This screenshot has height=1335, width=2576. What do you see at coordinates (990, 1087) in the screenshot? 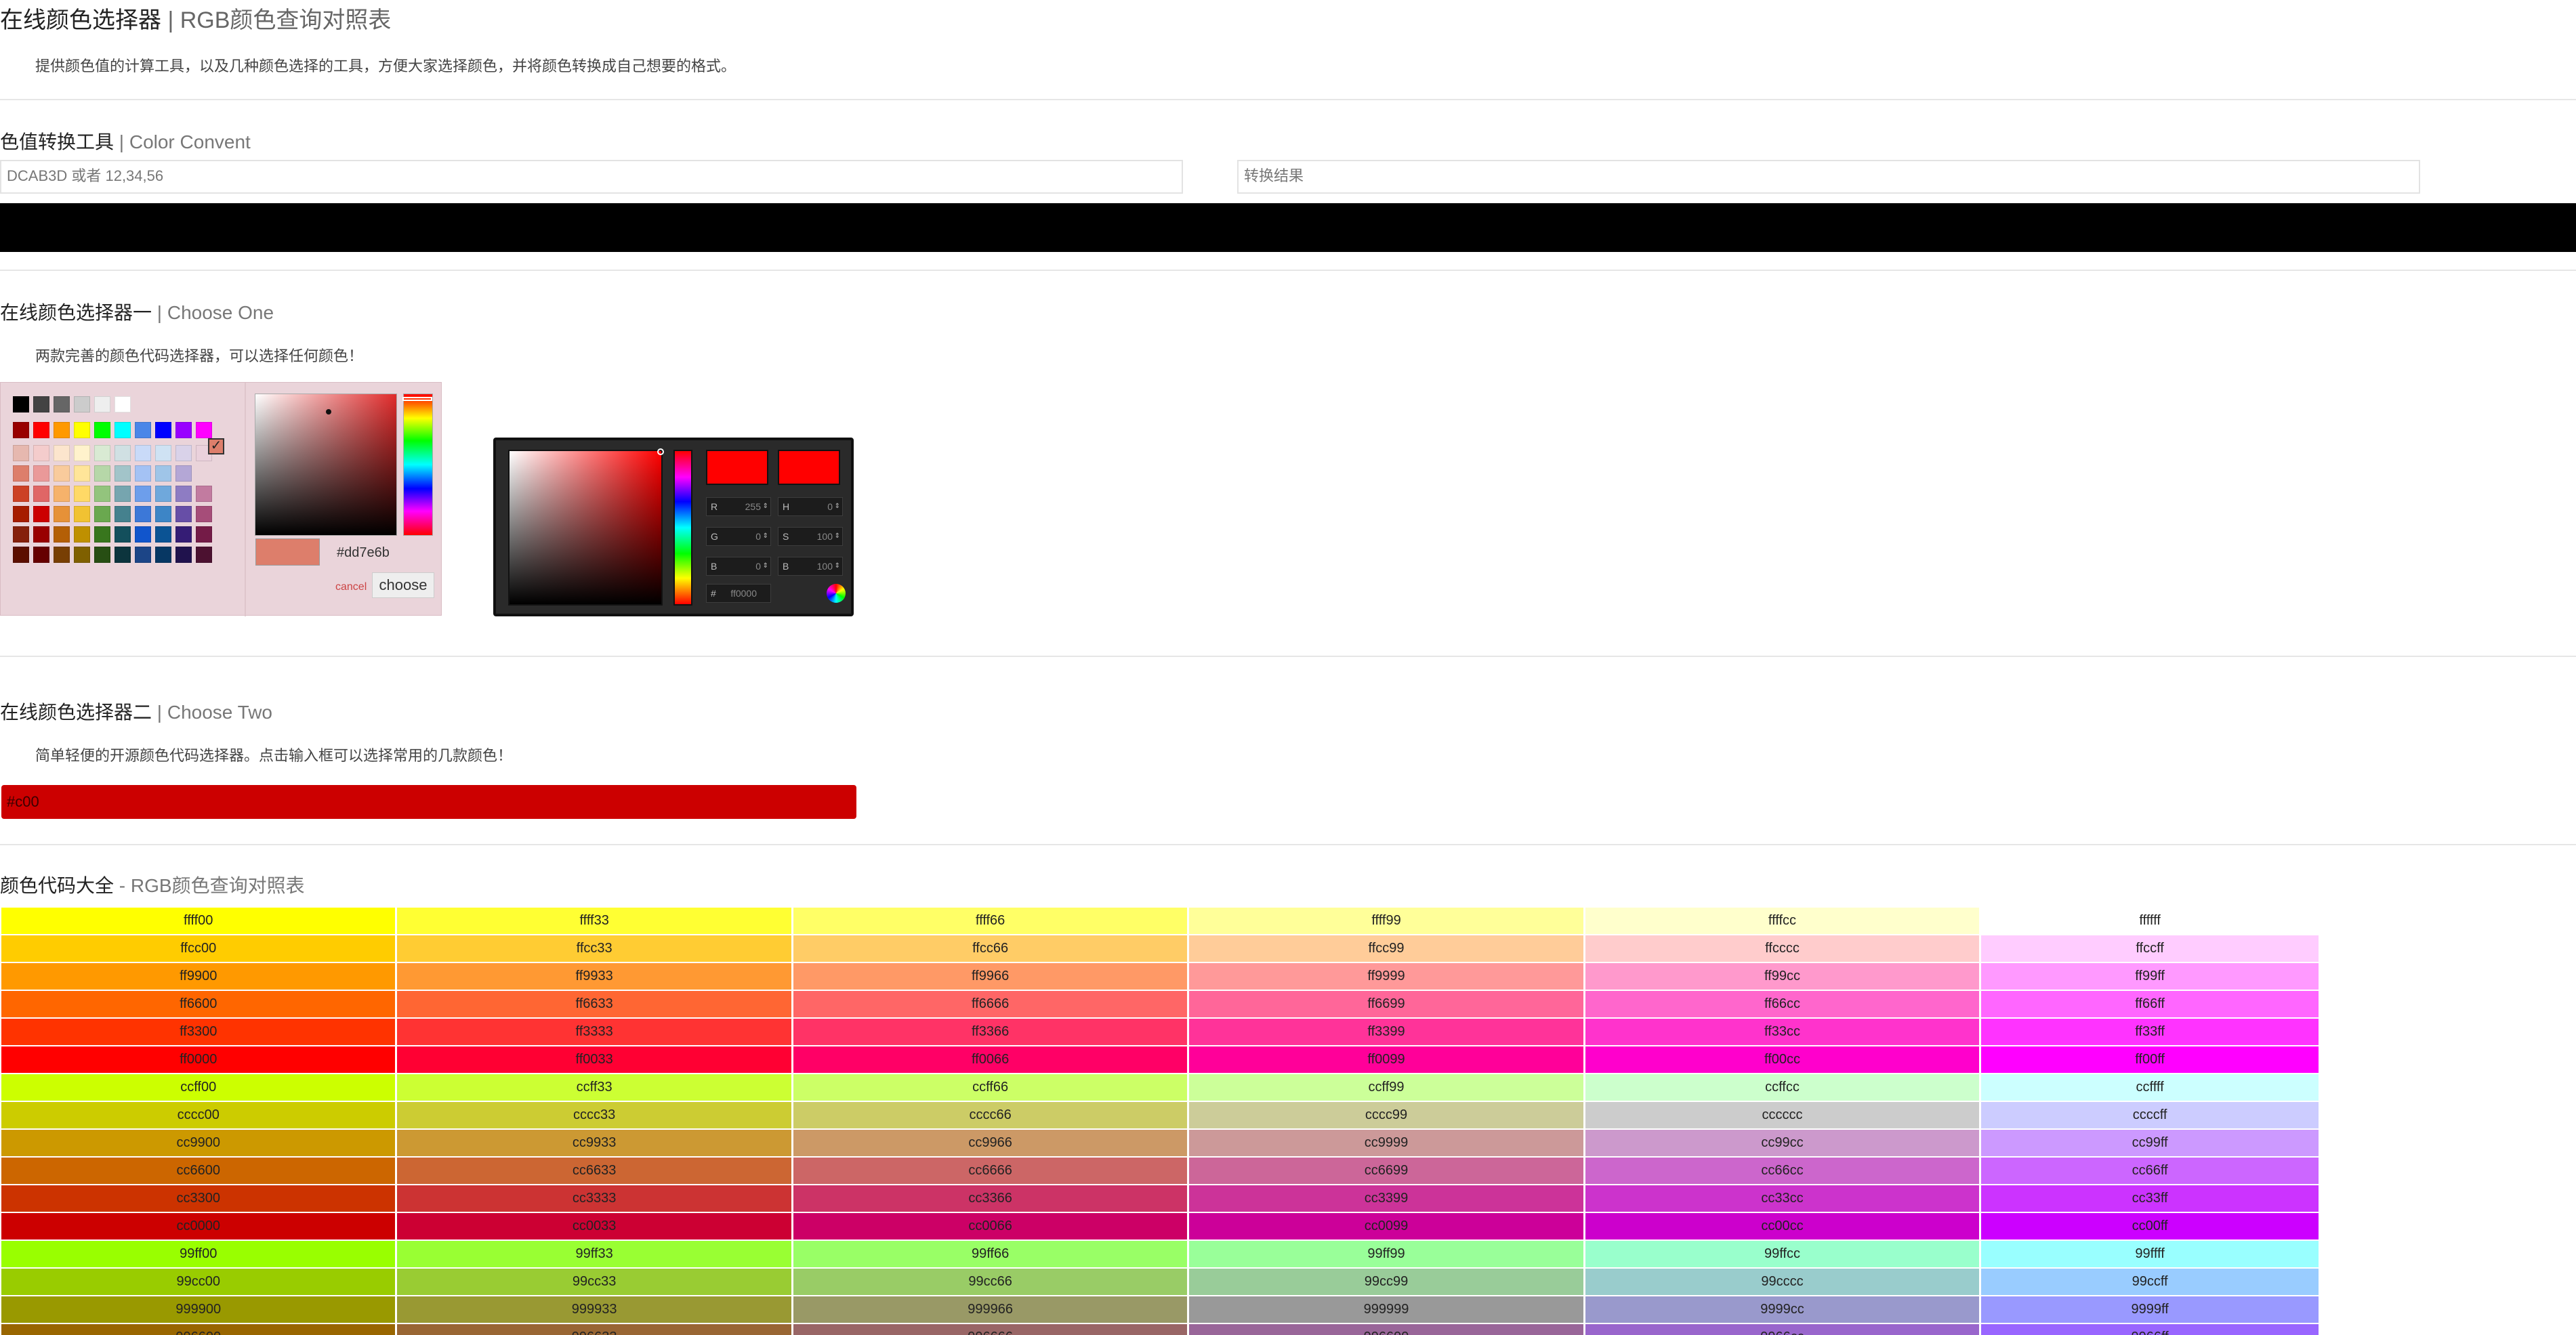
I see `color-code-cell: ccff66` at bounding box center [990, 1087].